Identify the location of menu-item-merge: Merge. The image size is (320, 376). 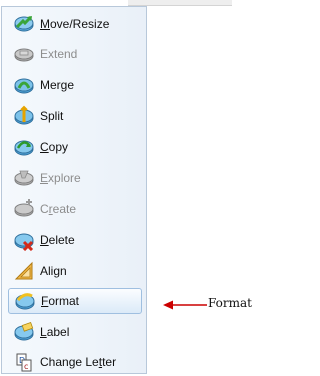
(75, 85).